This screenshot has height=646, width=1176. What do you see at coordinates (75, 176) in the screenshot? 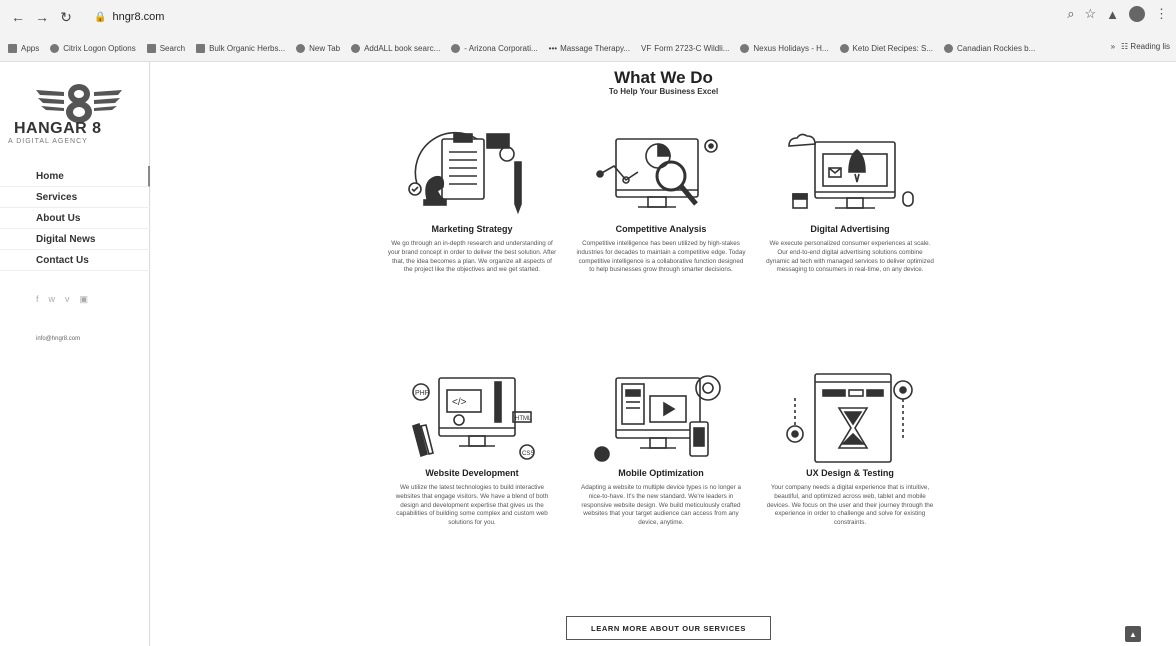
I see `menu-item-home: Home` at bounding box center [75, 176].